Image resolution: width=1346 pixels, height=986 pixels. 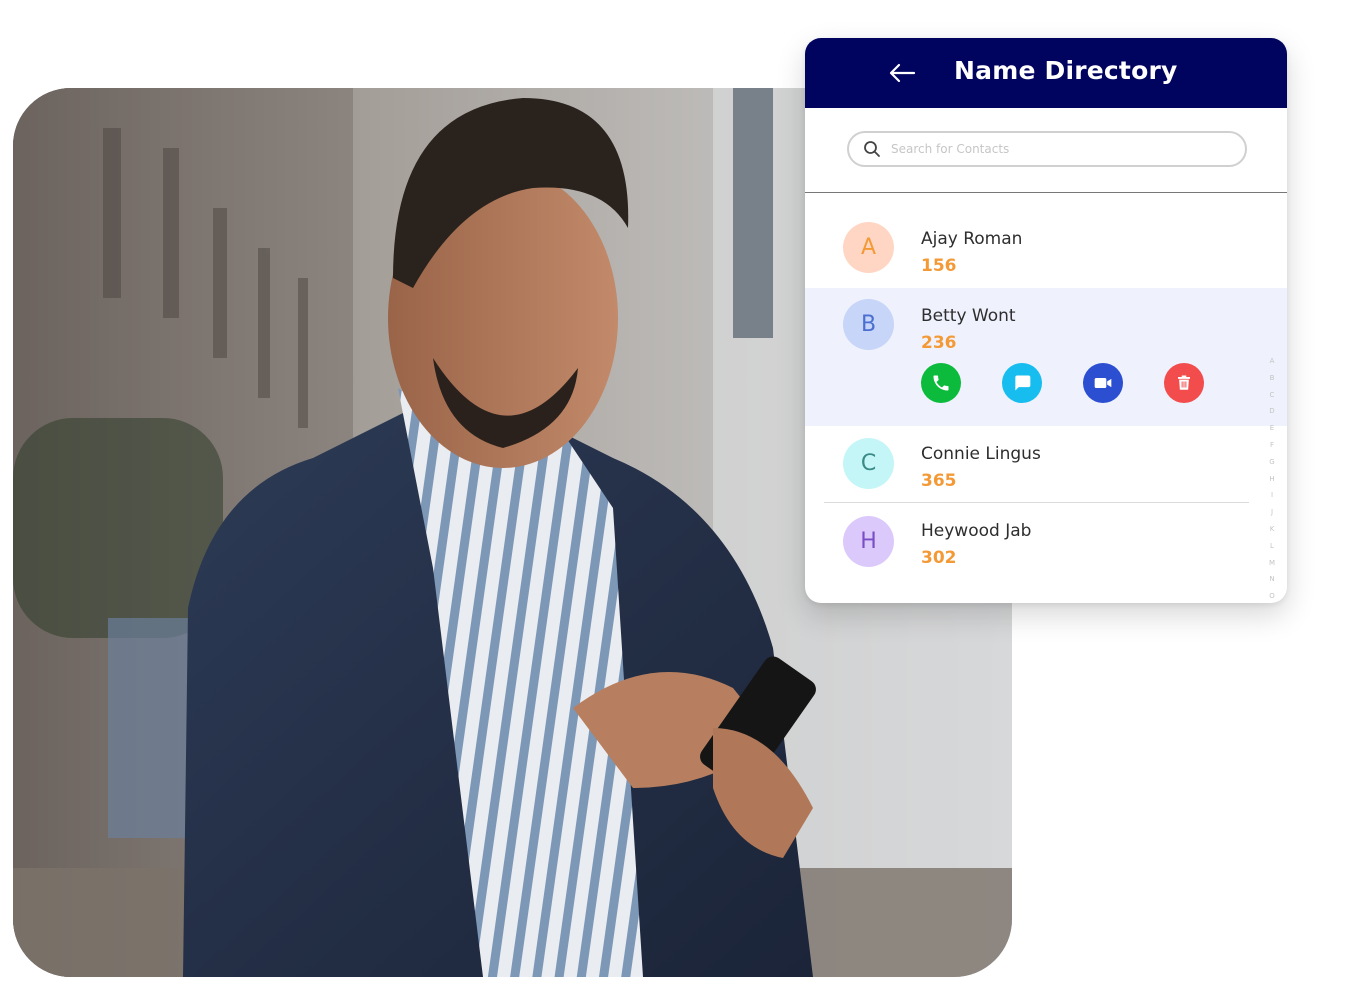 I want to click on page-title: Name Directory, so click(x=1066, y=70).